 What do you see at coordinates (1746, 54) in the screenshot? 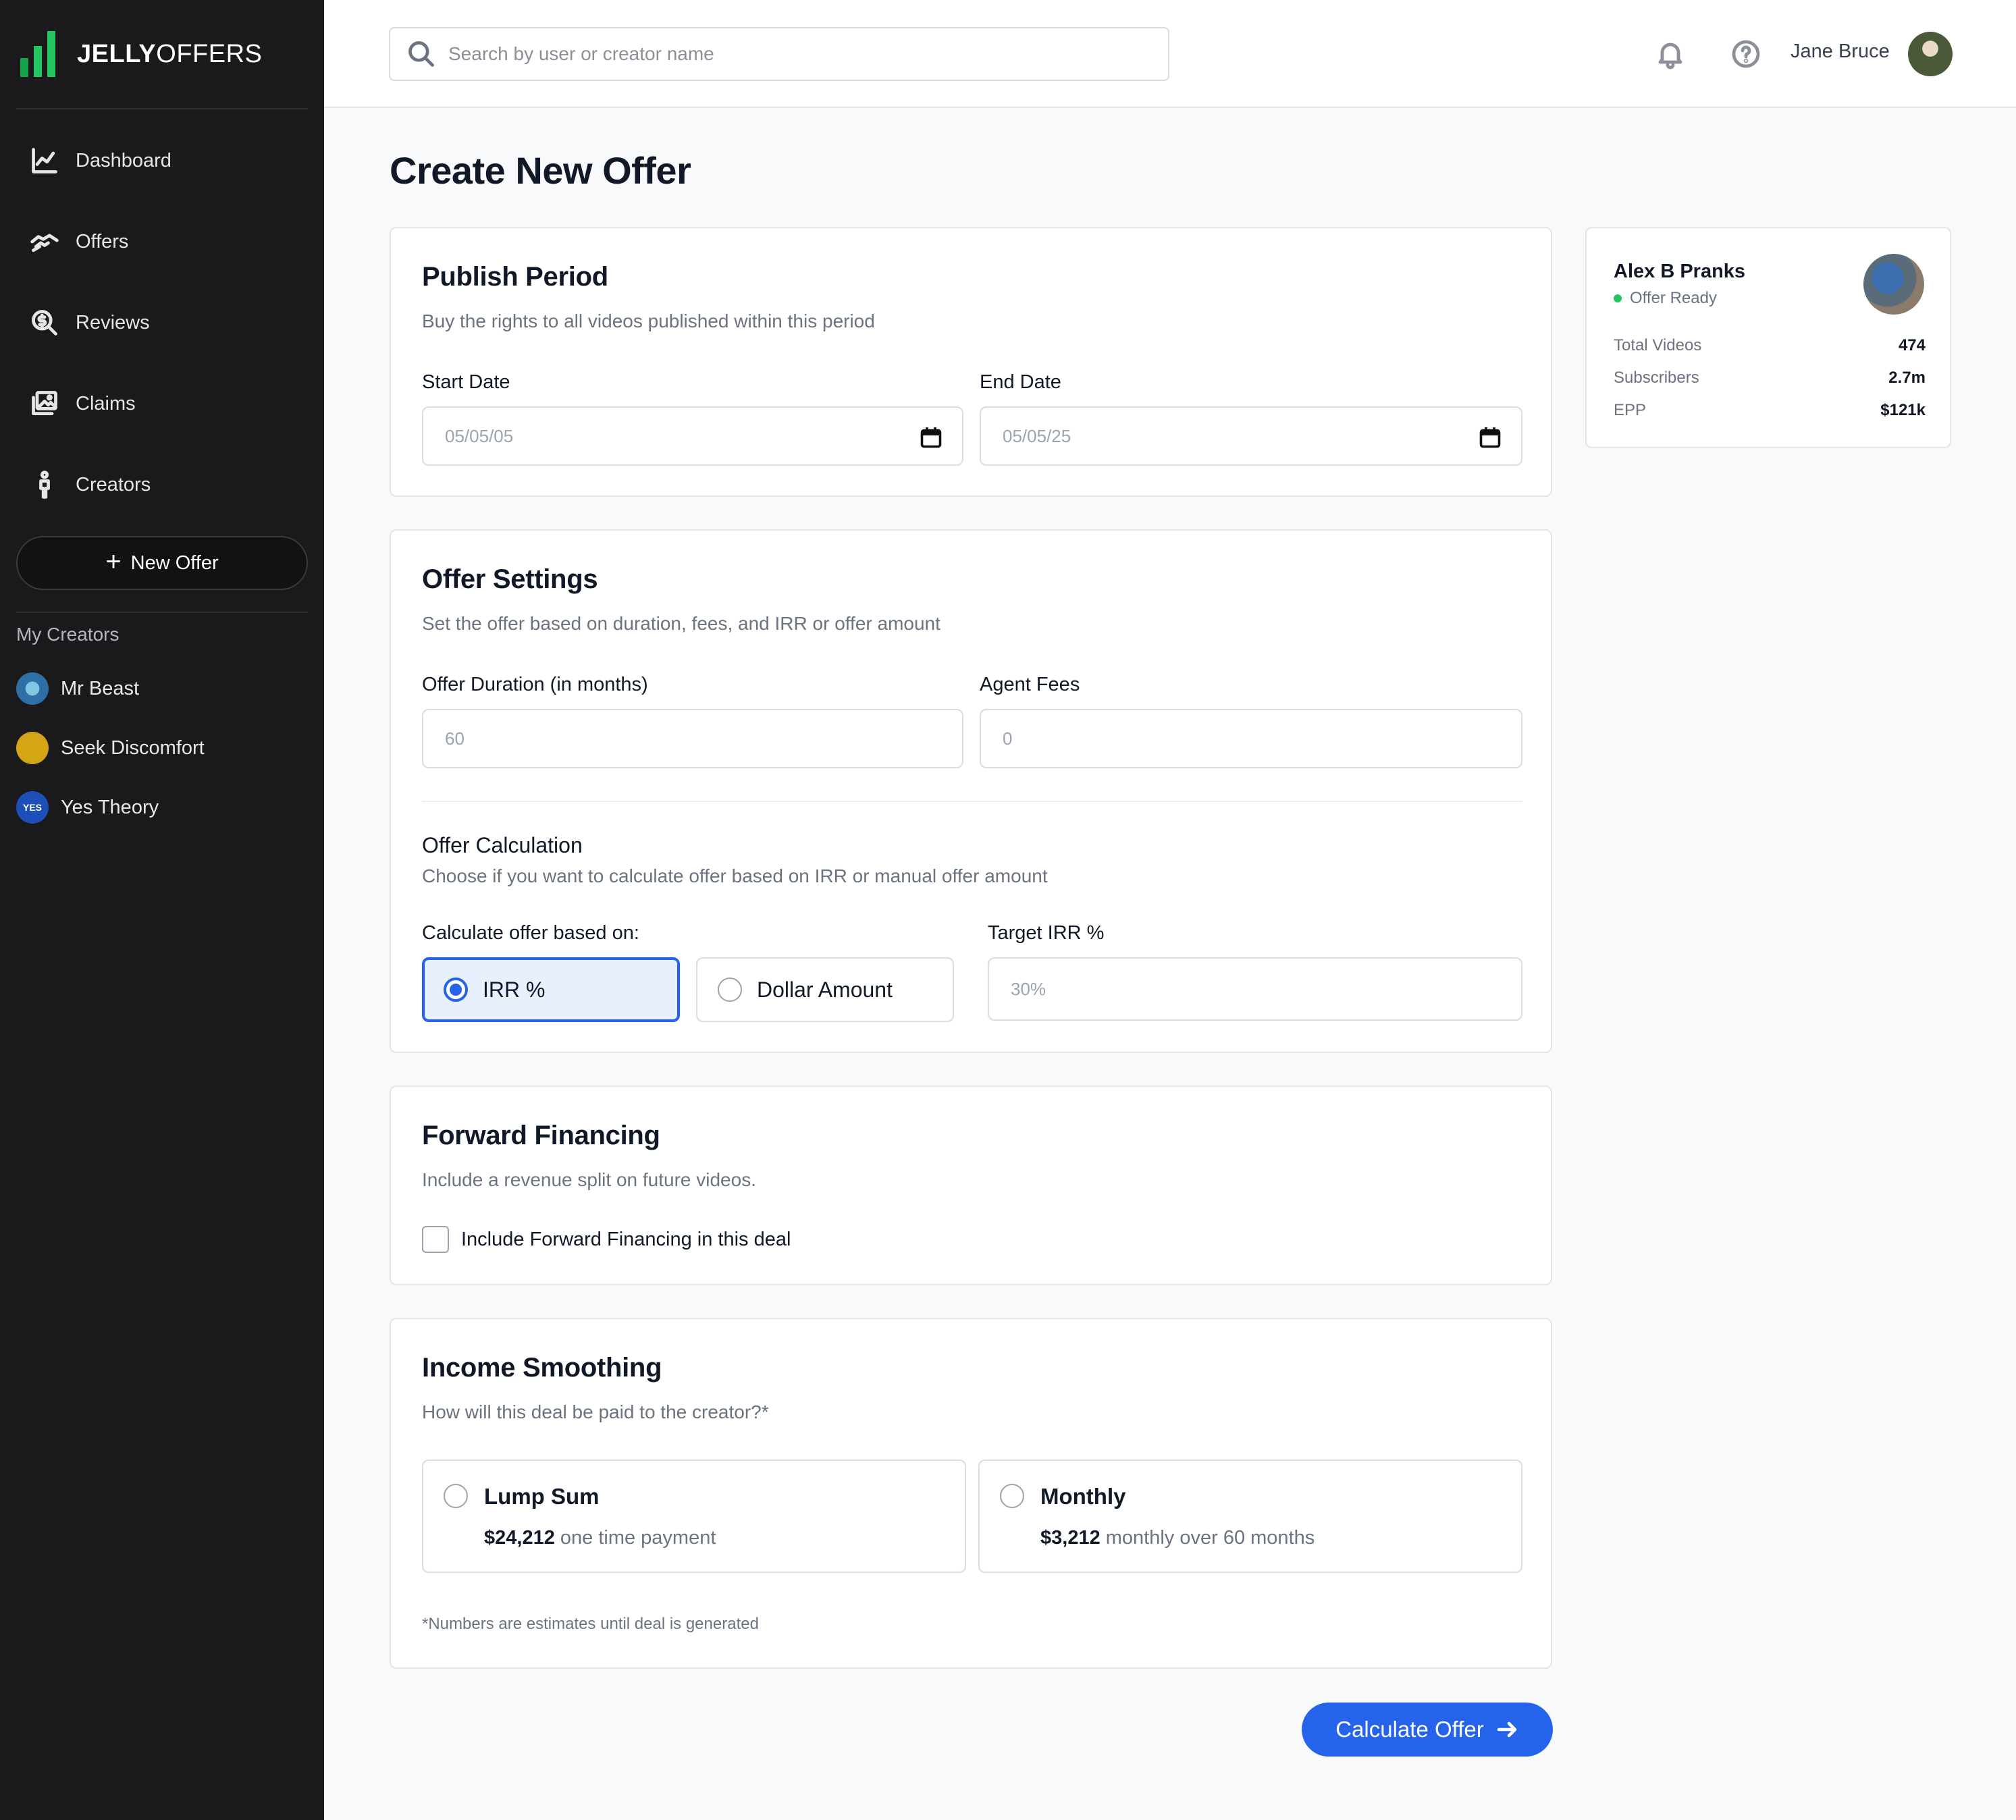
I see `help-button` at bounding box center [1746, 54].